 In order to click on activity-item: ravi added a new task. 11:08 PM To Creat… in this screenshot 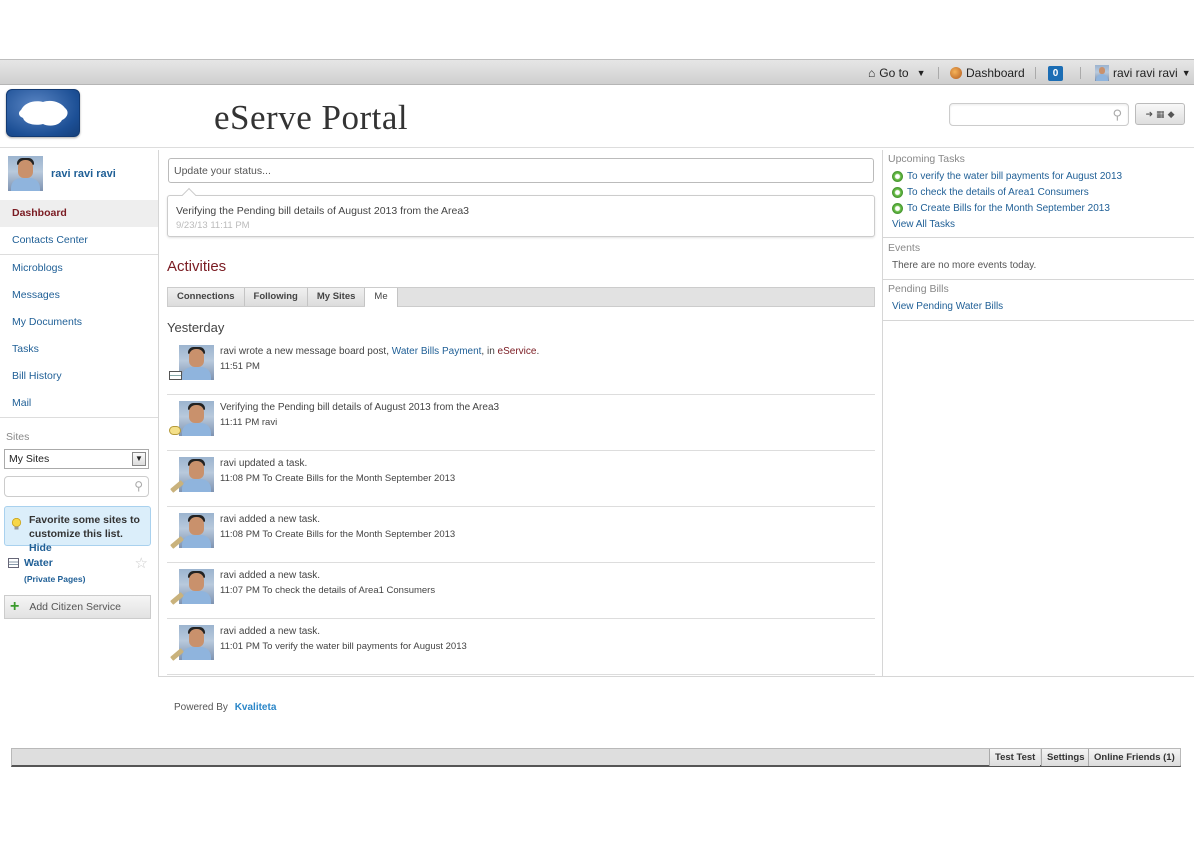, I will do `click(521, 535)`.